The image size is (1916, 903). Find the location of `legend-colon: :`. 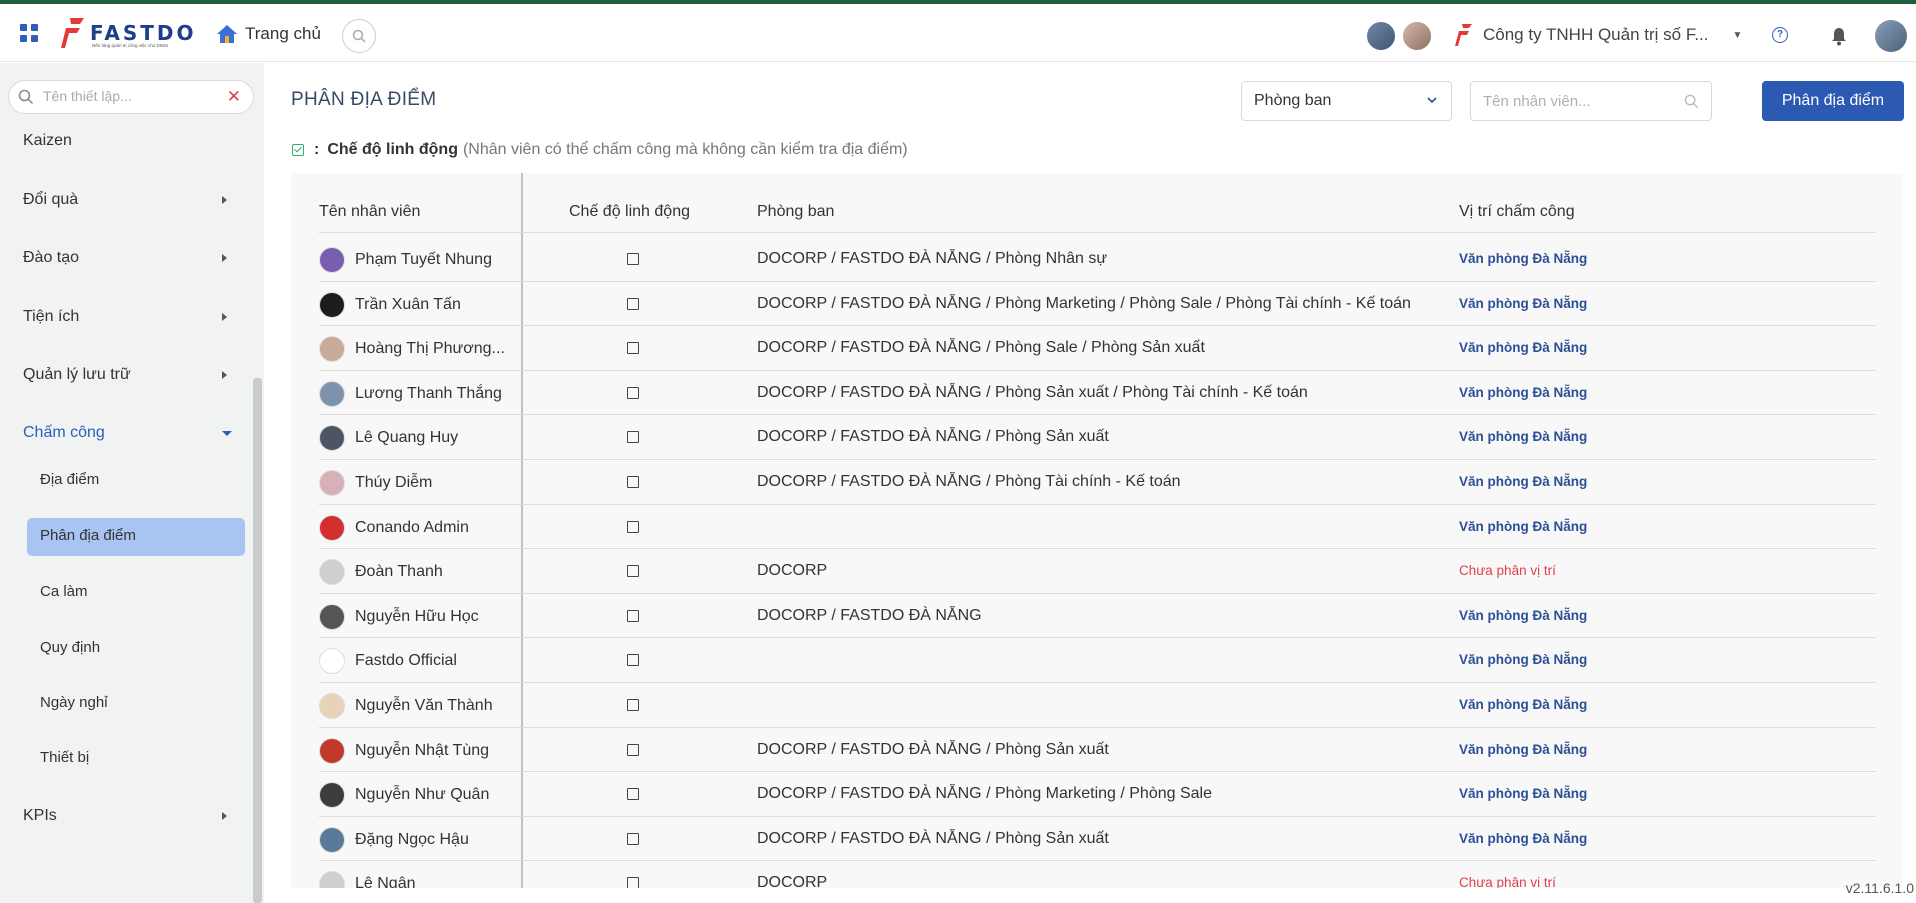

legend-colon: : is located at coordinates (317, 149).